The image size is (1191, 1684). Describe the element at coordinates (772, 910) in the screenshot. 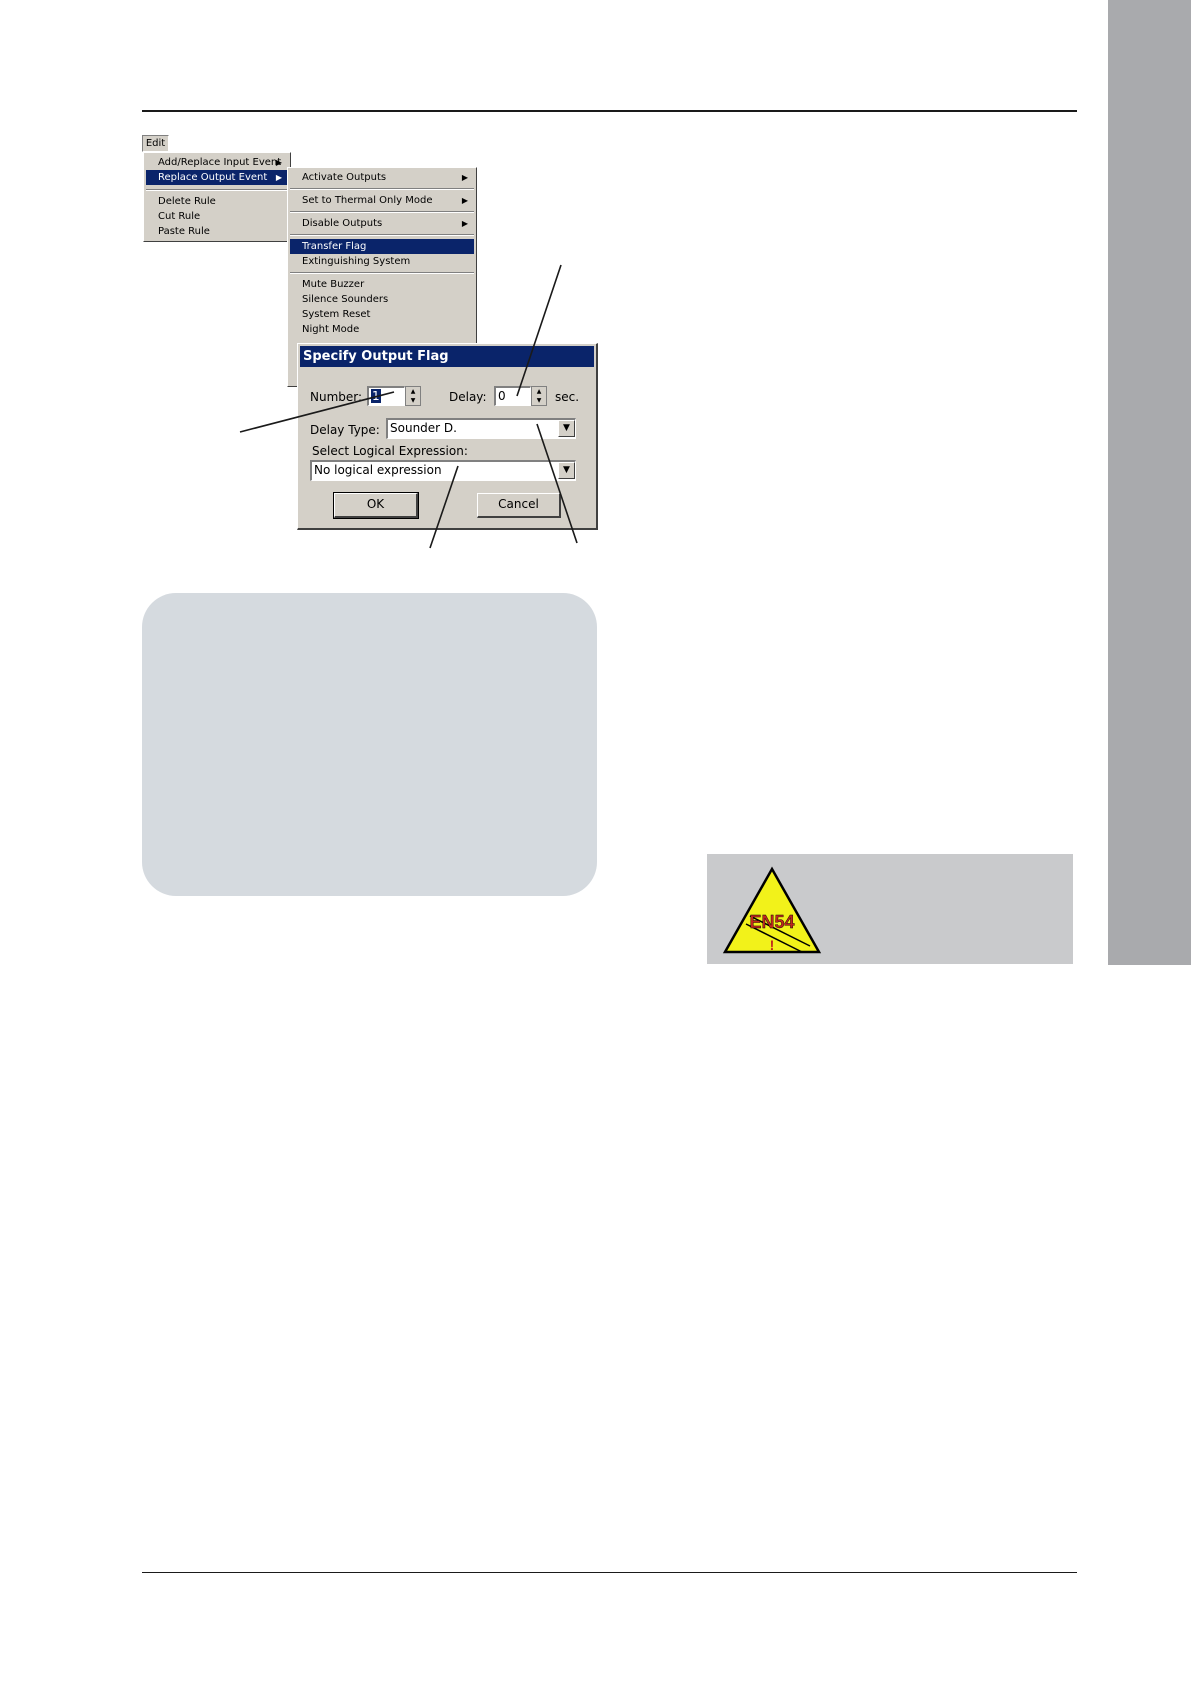

I see `en54-warning-triangle-icon: EN54 !` at that location.